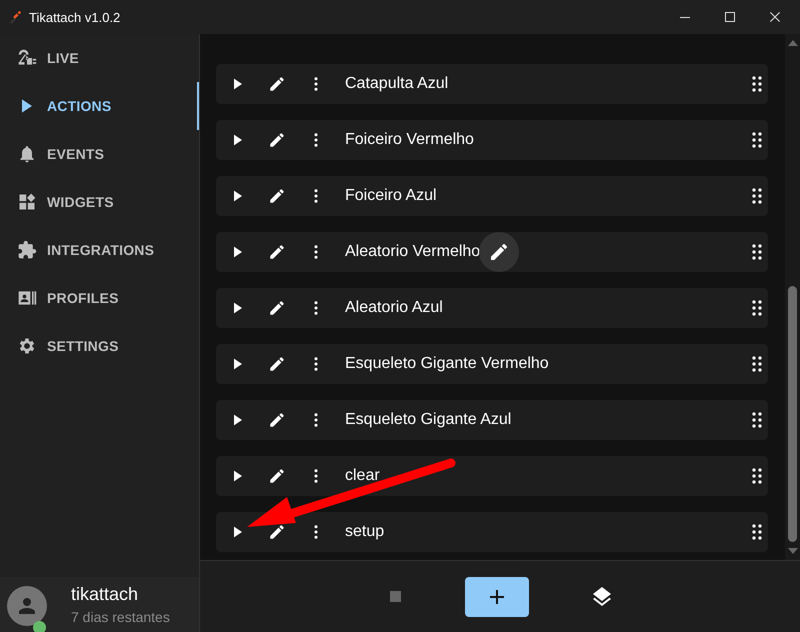 Image resolution: width=800 pixels, height=632 pixels. What do you see at coordinates (99, 58) in the screenshot?
I see `sidebar-item: LIVE` at bounding box center [99, 58].